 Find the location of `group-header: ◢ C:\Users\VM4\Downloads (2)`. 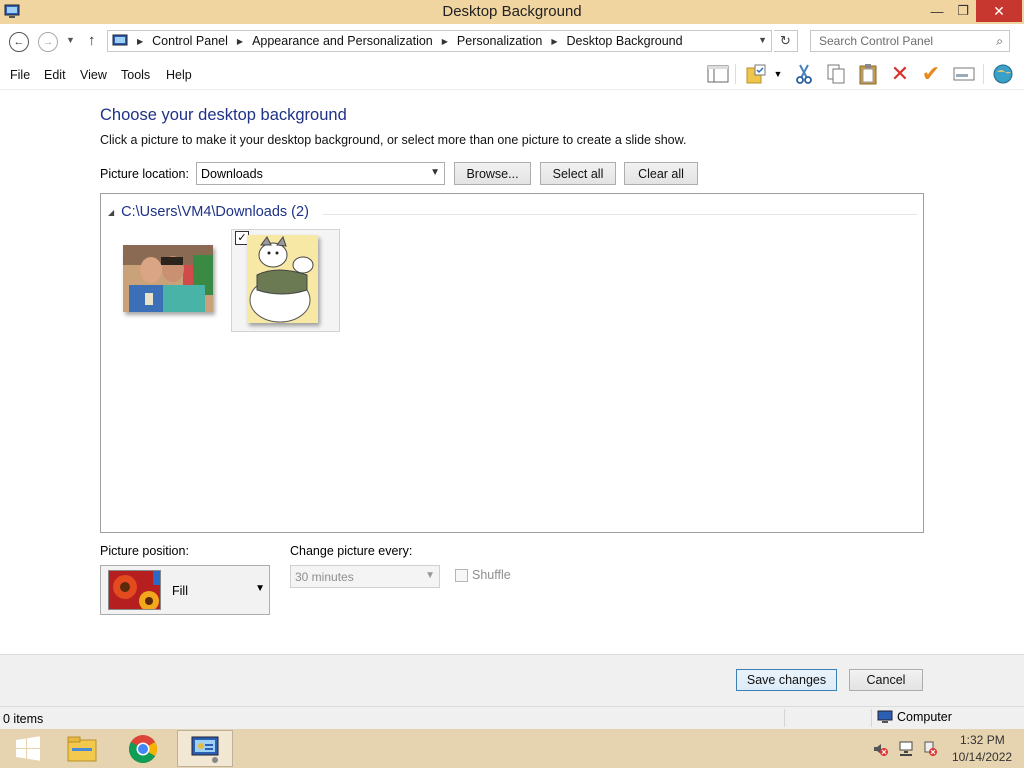

group-header: ◢ C:\Users\VM4\Downloads (2) is located at coordinates (208, 212).